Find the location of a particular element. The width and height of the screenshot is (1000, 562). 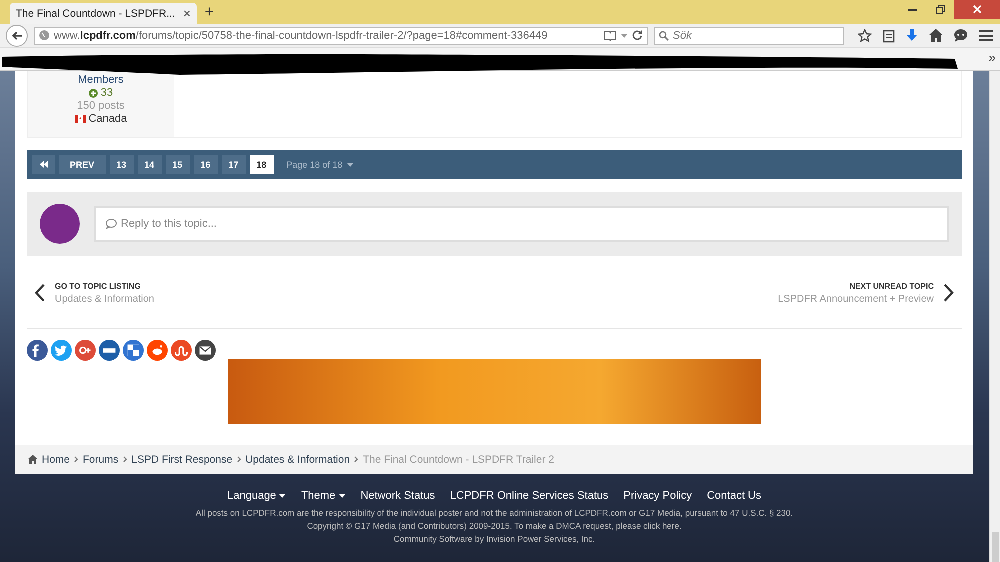

bookmarks-overflow-button: » is located at coordinates (992, 57).